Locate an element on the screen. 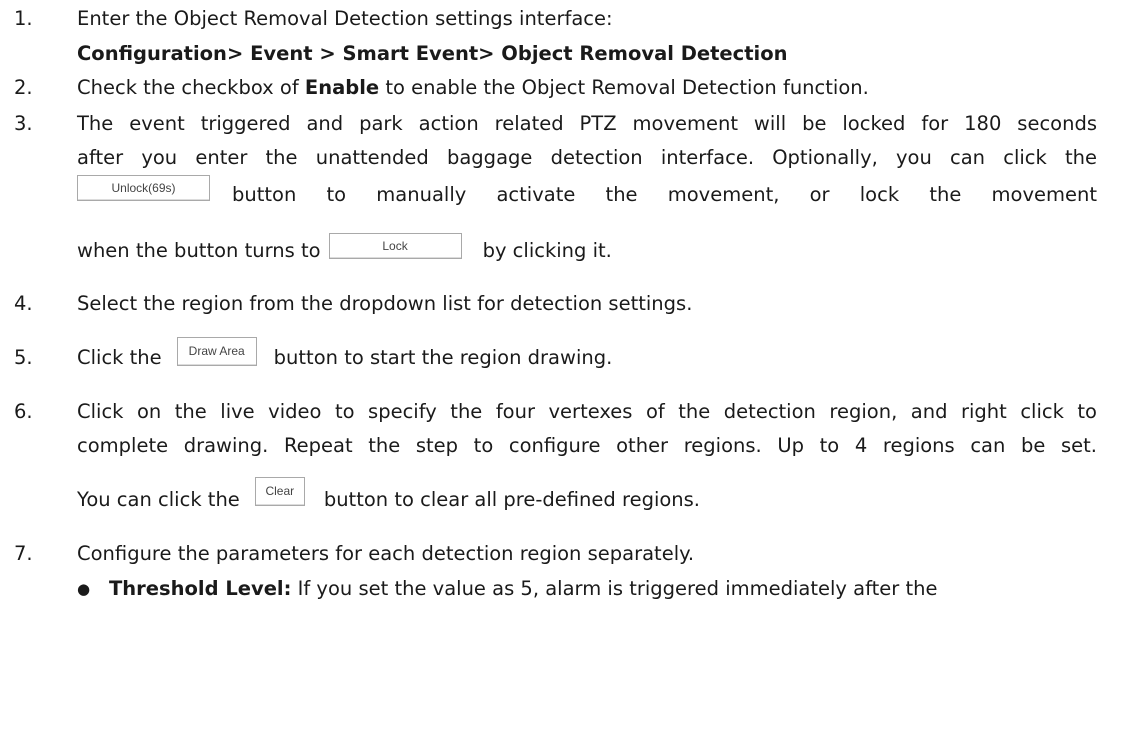 Image resolution: width=1131 pixels, height=744 pixels. step-number: 7. is located at coordinates (23, 553).